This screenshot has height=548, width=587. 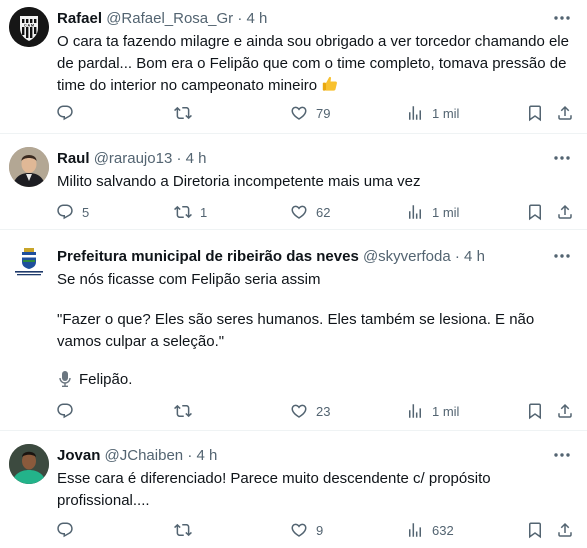 What do you see at coordinates (323, 411) in the screenshot?
I see `like-count: 23` at bounding box center [323, 411].